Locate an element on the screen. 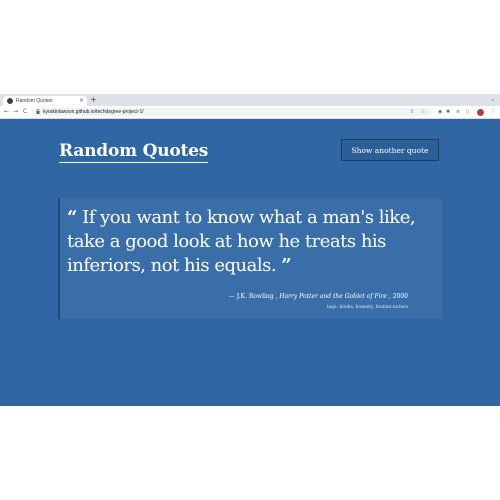 The height and width of the screenshot is (500, 500). close-quote-mark: ” is located at coordinates (286, 265).